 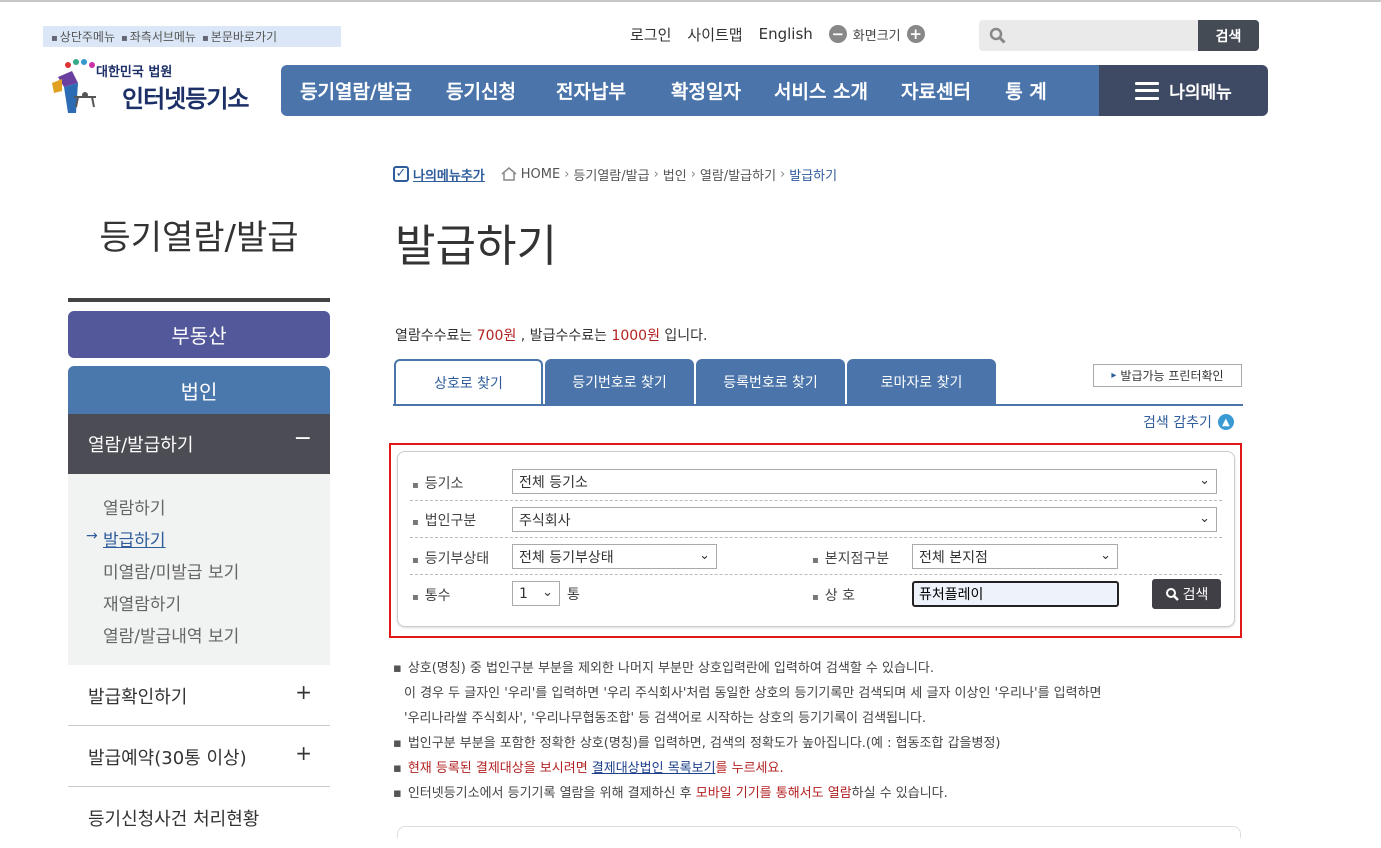 What do you see at coordinates (936, 90) in the screenshot?
I see `gnb-item-resources: 자료센터` at bounding box center [936, 90].